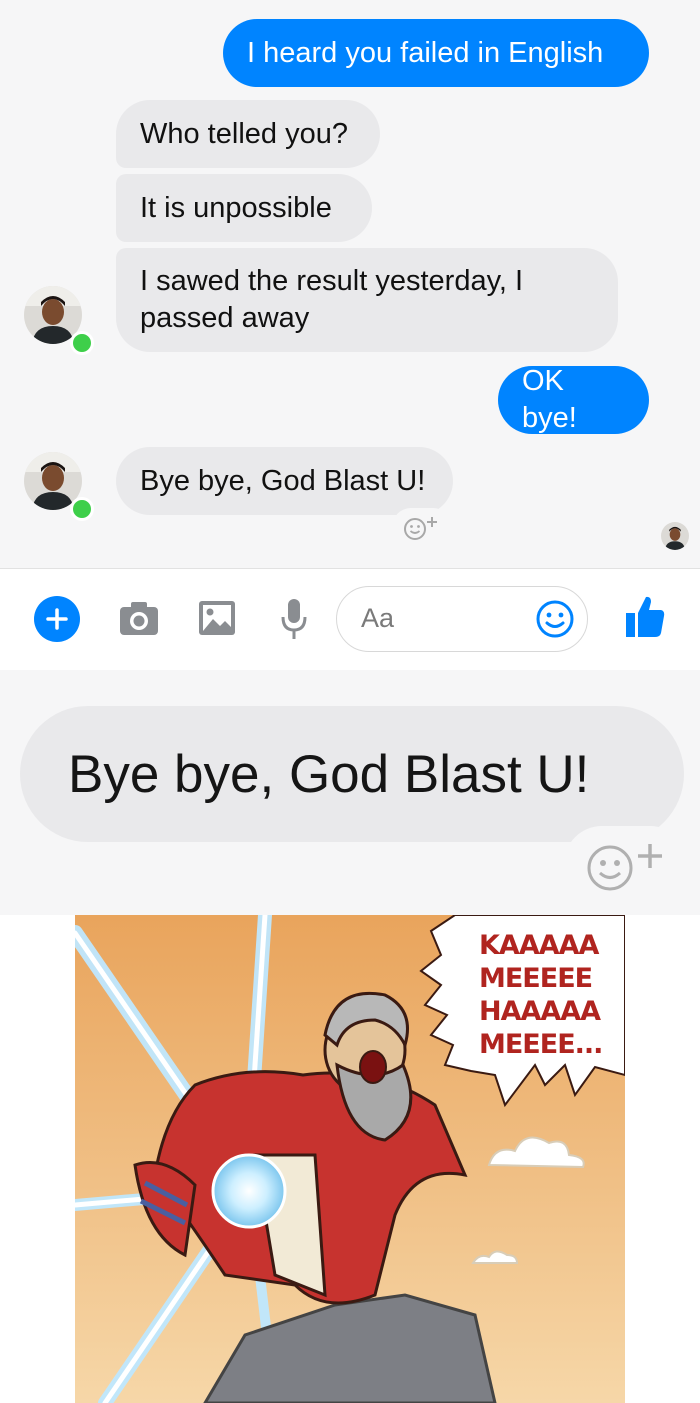 Image resolution: width=700 pixels, height=1403 pixels. I want to click on like-button, so click(645, 618).